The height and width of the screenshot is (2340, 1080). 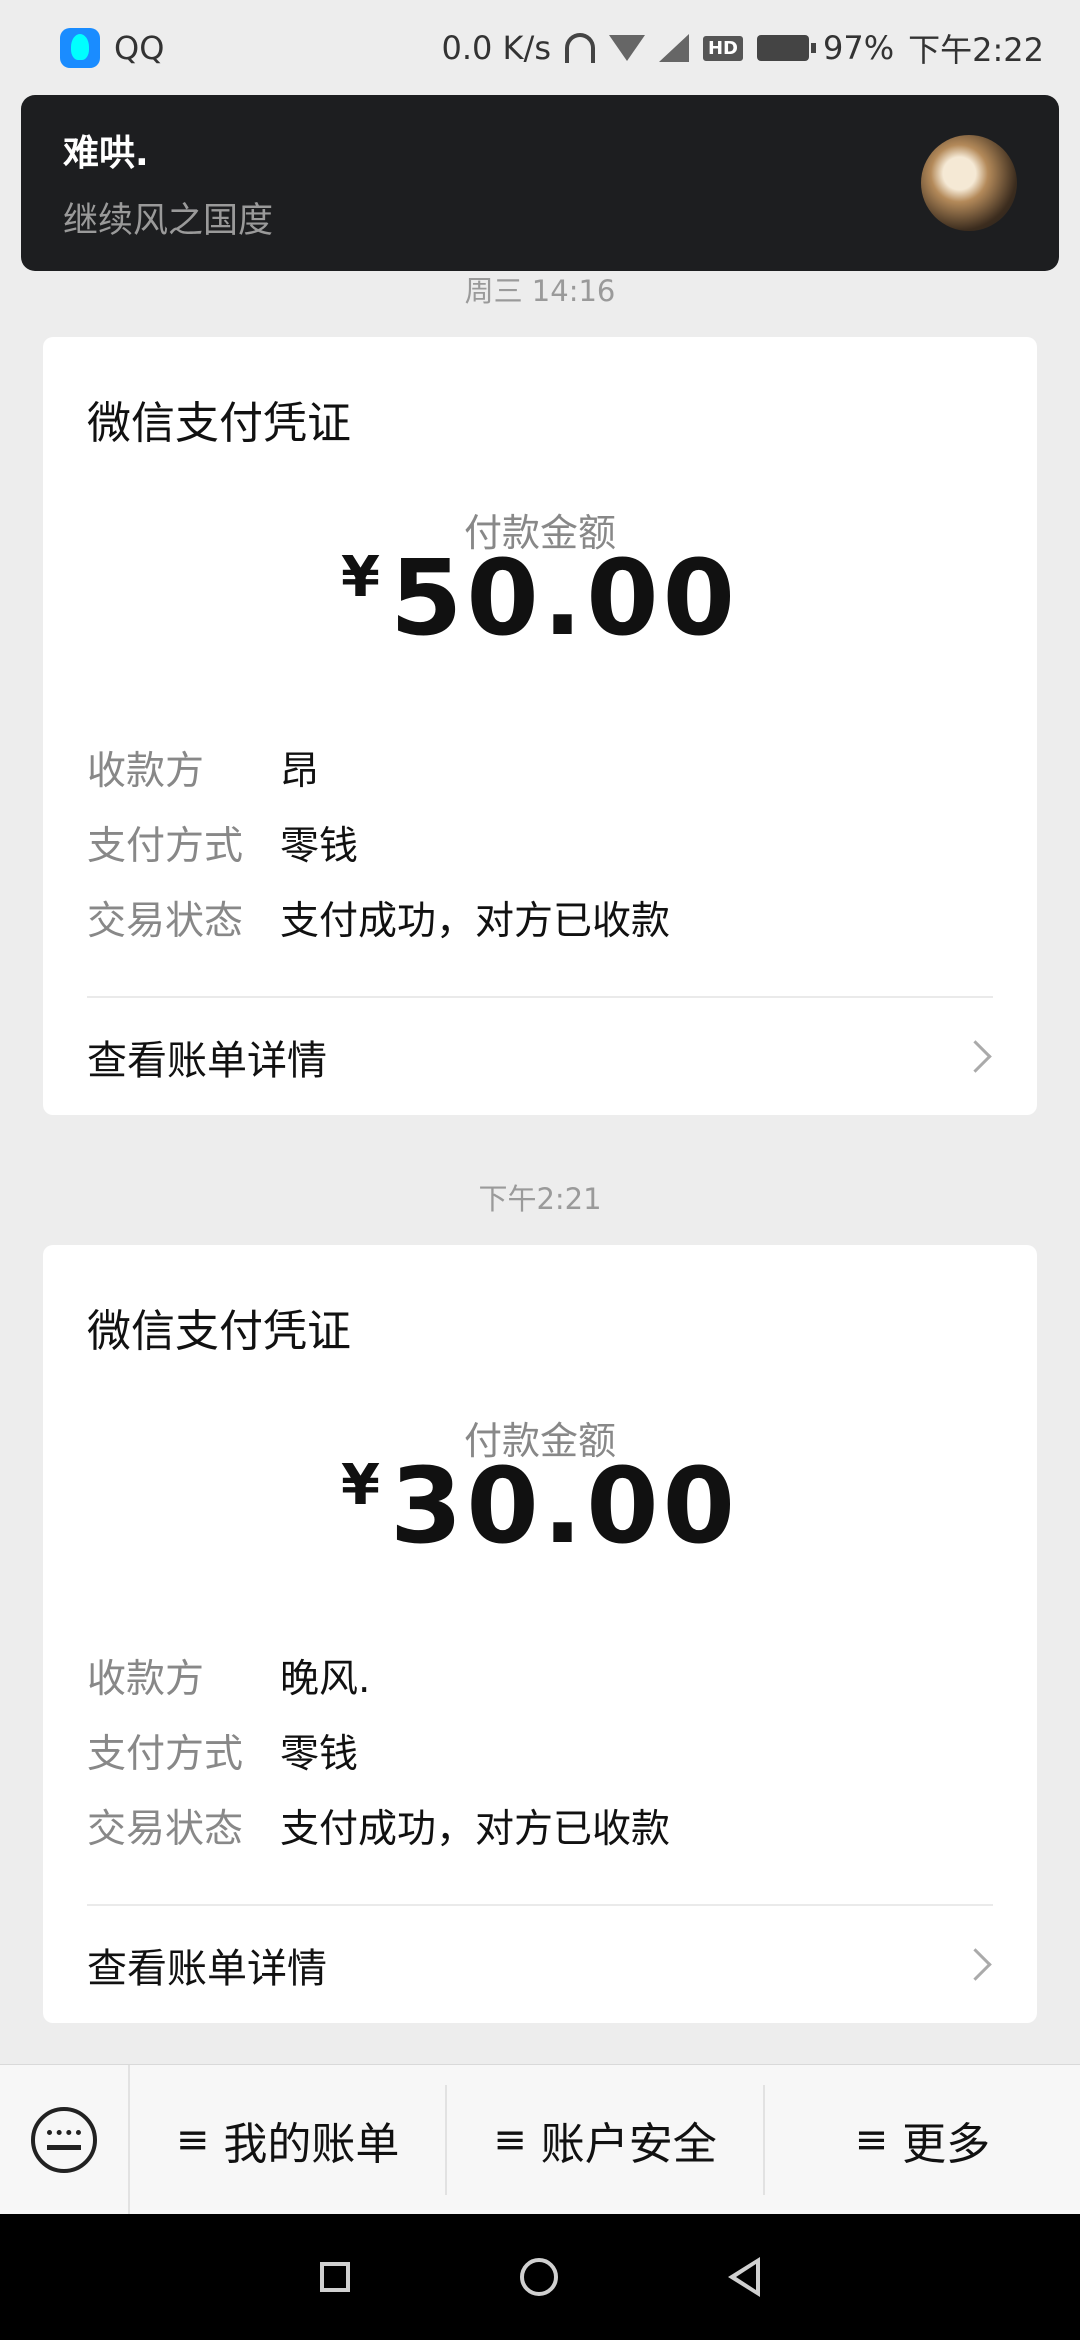 I want to click on message-timestamp: 下午2:21, so click(x=540, y=1199).